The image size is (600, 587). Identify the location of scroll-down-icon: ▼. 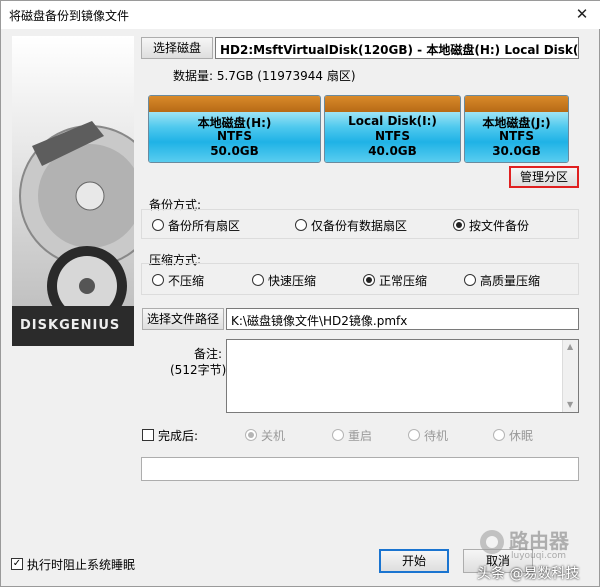
(570, 404).